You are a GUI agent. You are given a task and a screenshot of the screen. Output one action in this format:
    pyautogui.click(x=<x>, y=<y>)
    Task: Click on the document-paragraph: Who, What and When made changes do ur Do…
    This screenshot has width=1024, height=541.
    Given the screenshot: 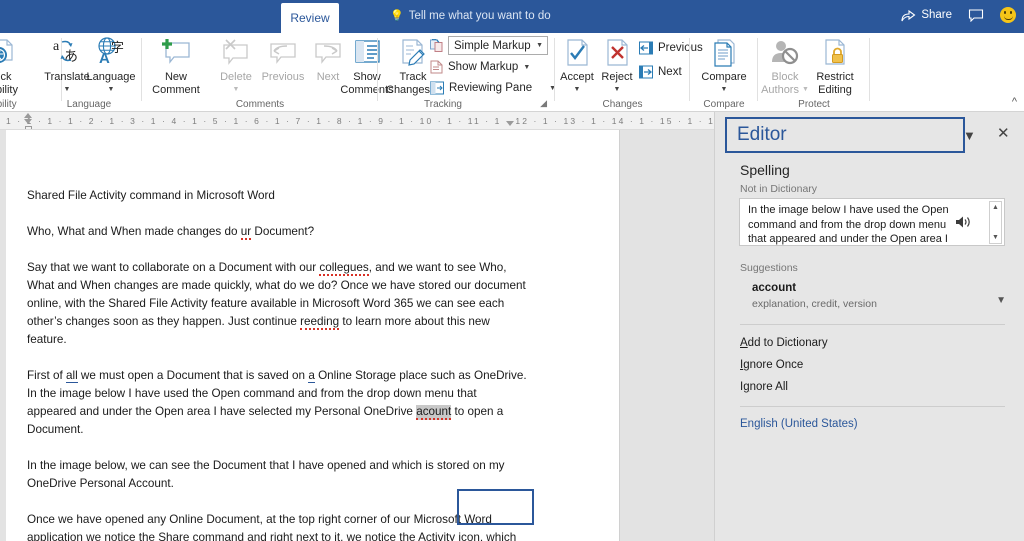 What is the action you would take?
    pyautogui.click(x=277, y=232)
    